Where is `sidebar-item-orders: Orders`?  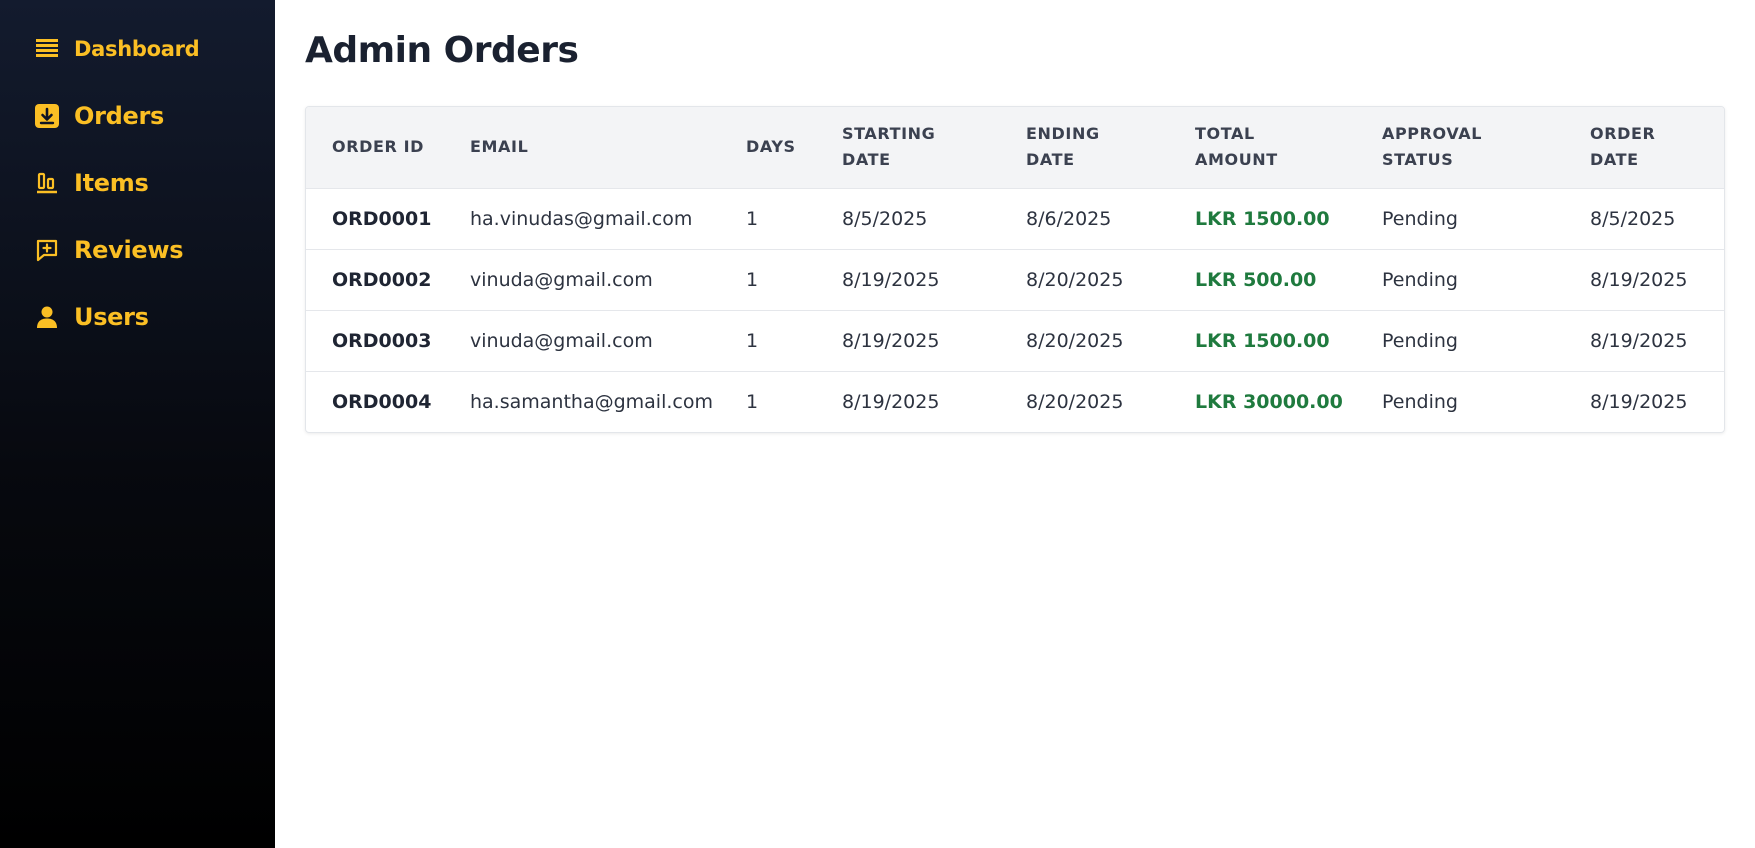 sidebar-item-orders: Orders is located at coordinates (99, 116).